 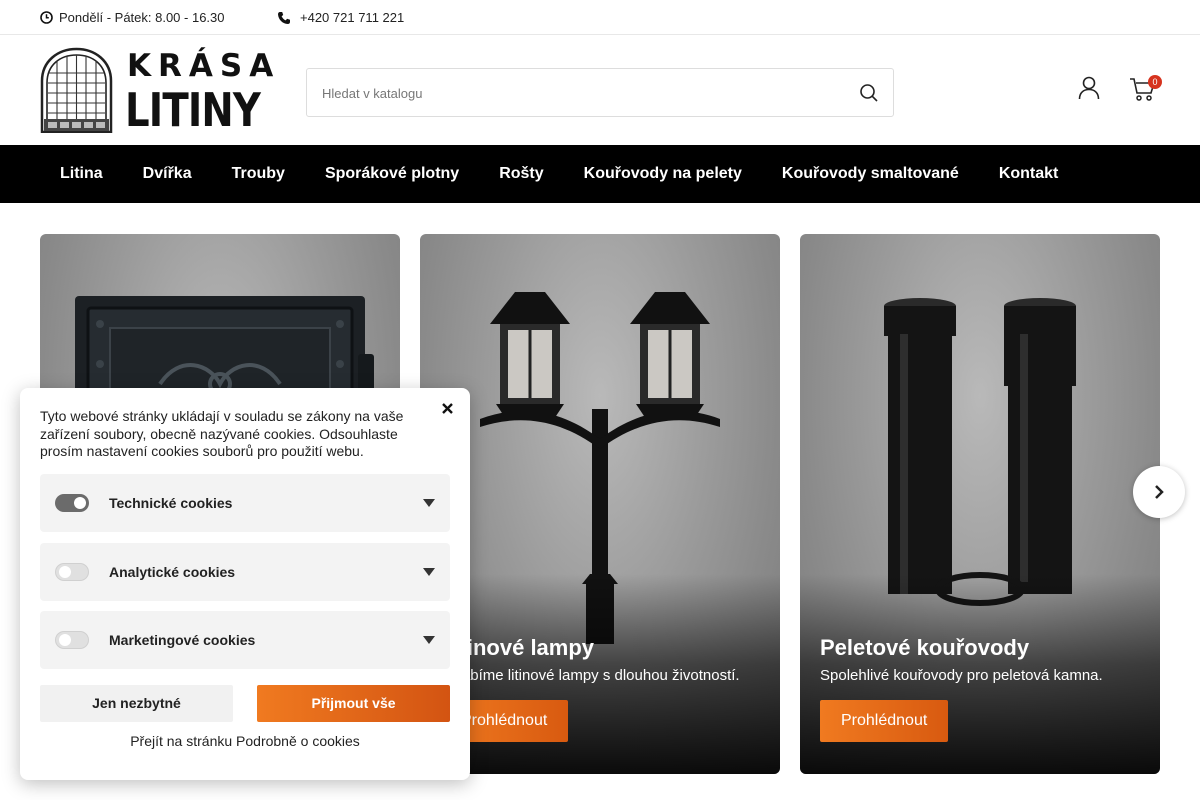 I want to click on phone-number: +420 721 711 221, so click(x=352, y=17).